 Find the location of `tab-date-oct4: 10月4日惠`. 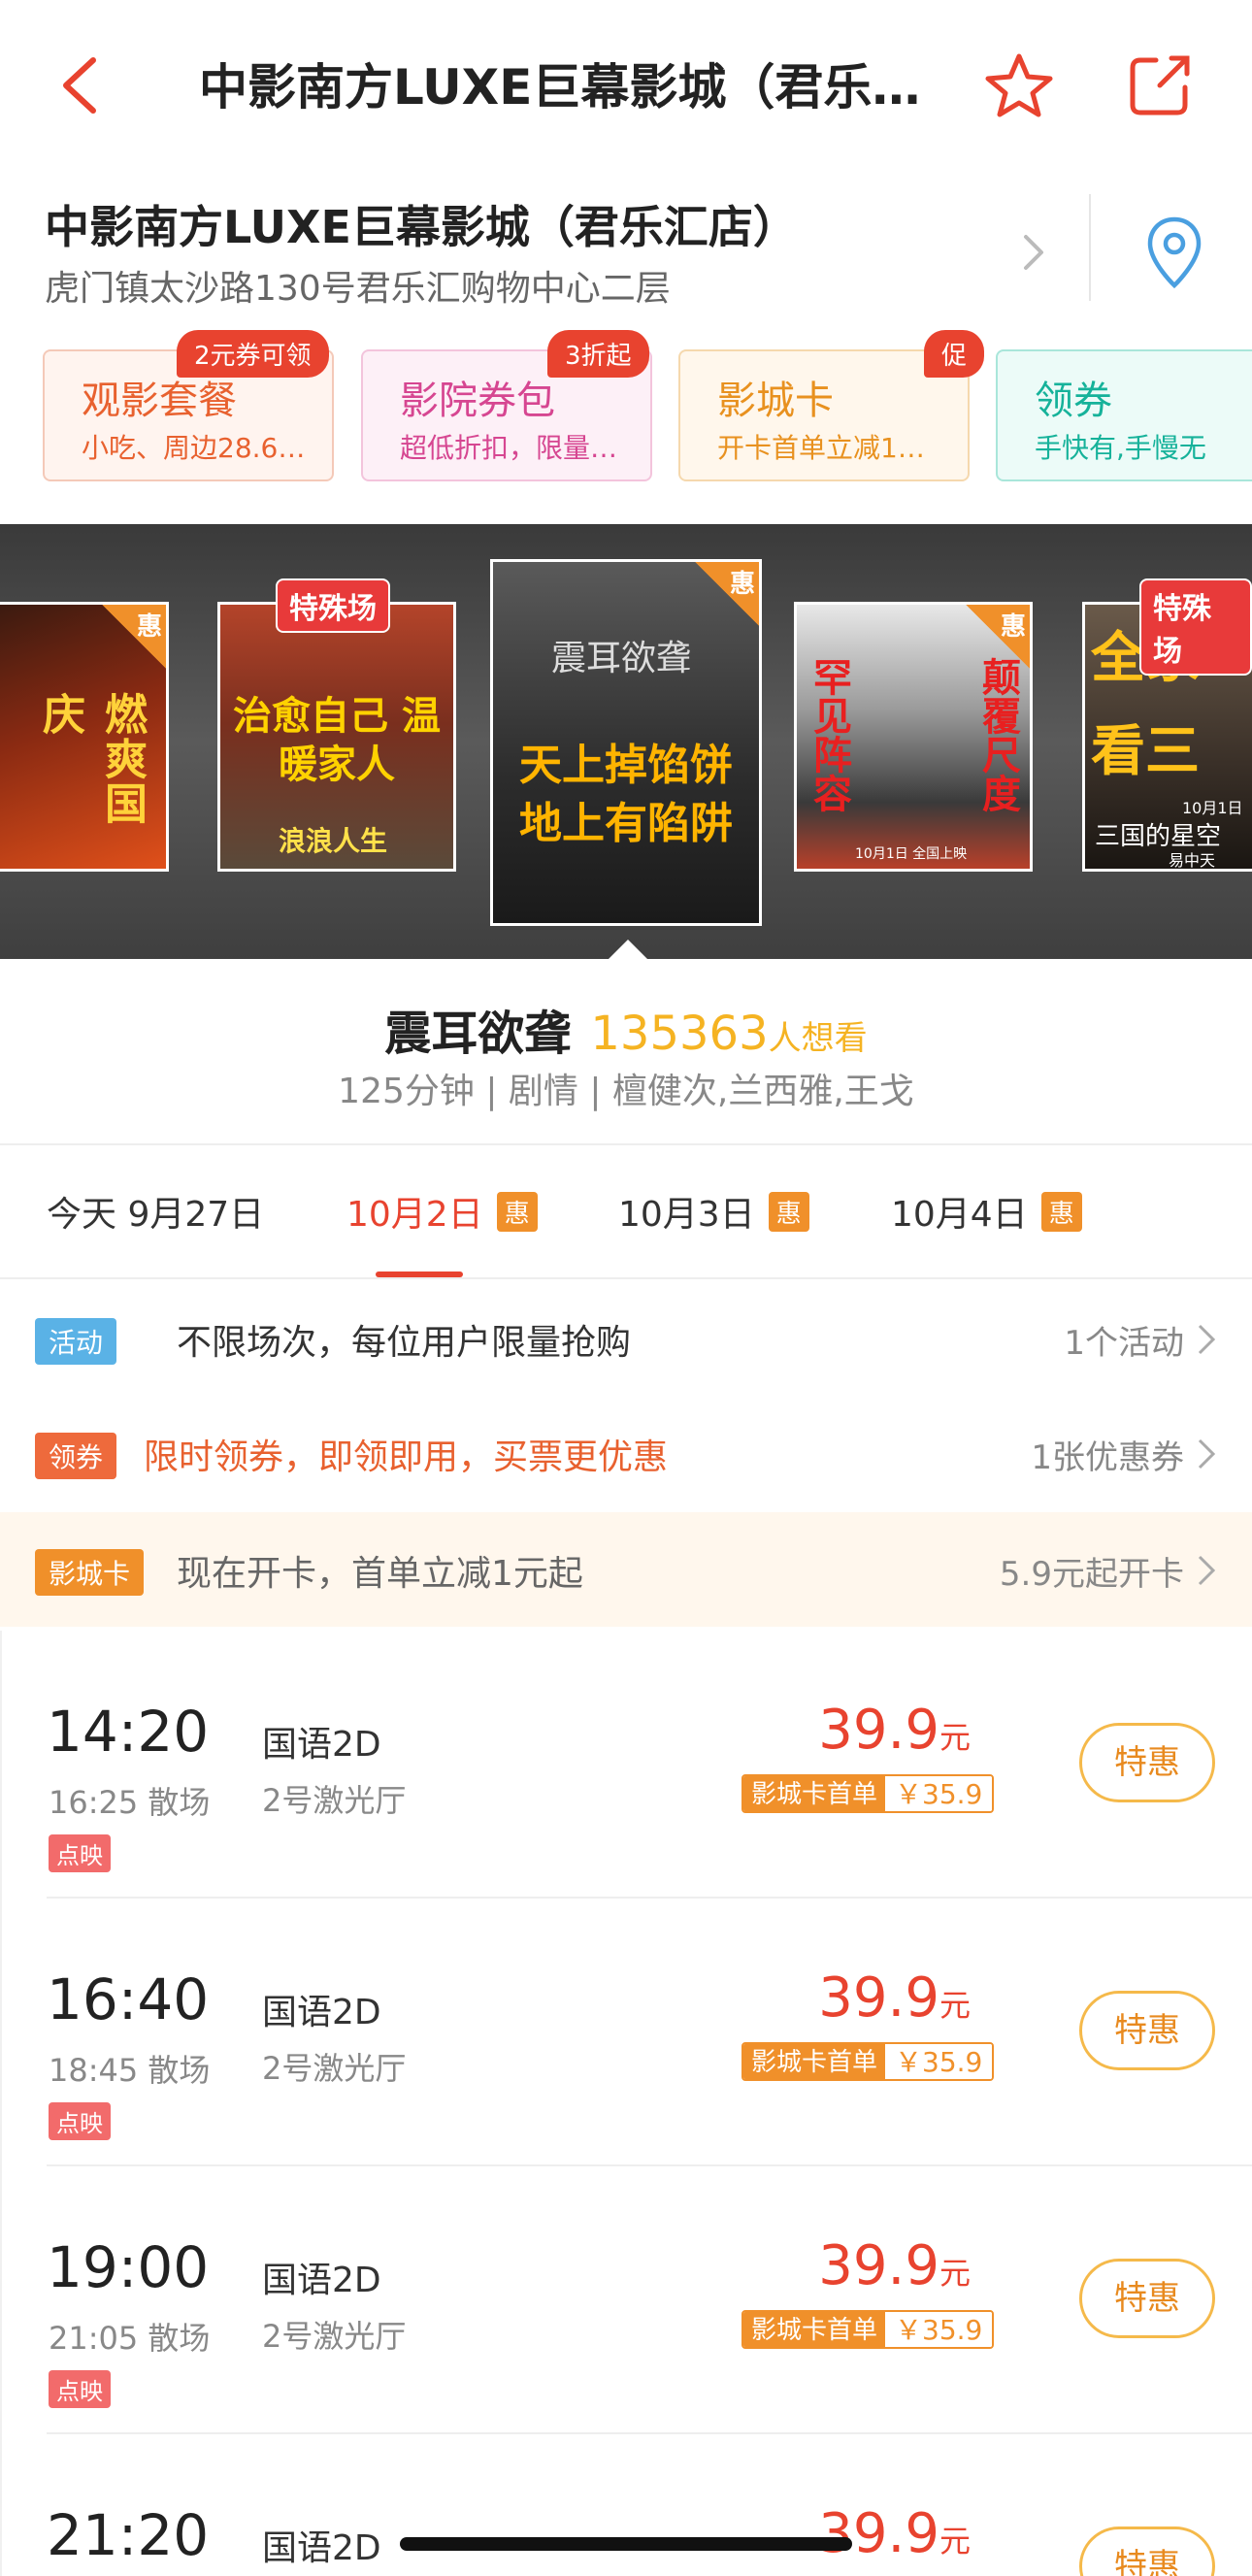

tab-date-oct4: 10月4日惠 is located at coordinates (986, 1211).